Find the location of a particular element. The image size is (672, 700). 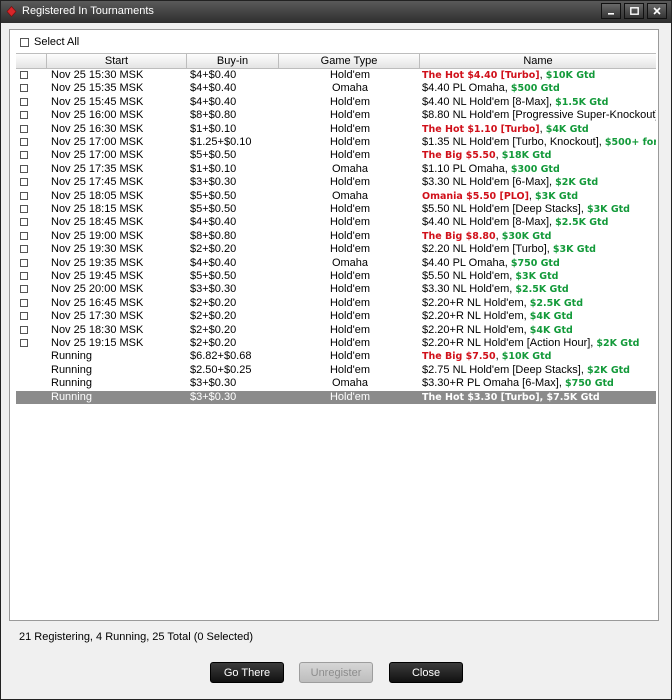

name-segment: $3K Gtd is located at coordinates (537, 276).